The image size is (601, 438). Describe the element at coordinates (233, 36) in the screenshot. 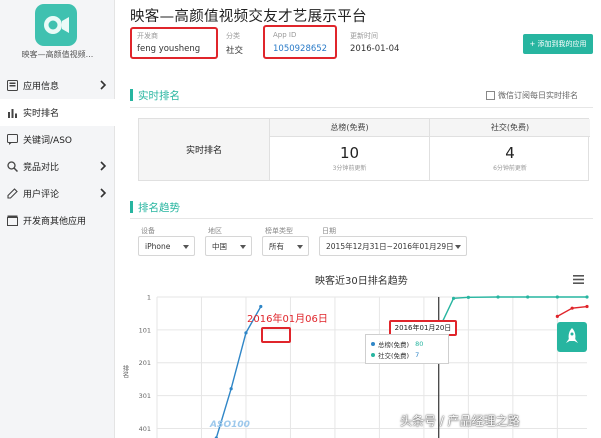

I see `category-label: 分类` at that location.